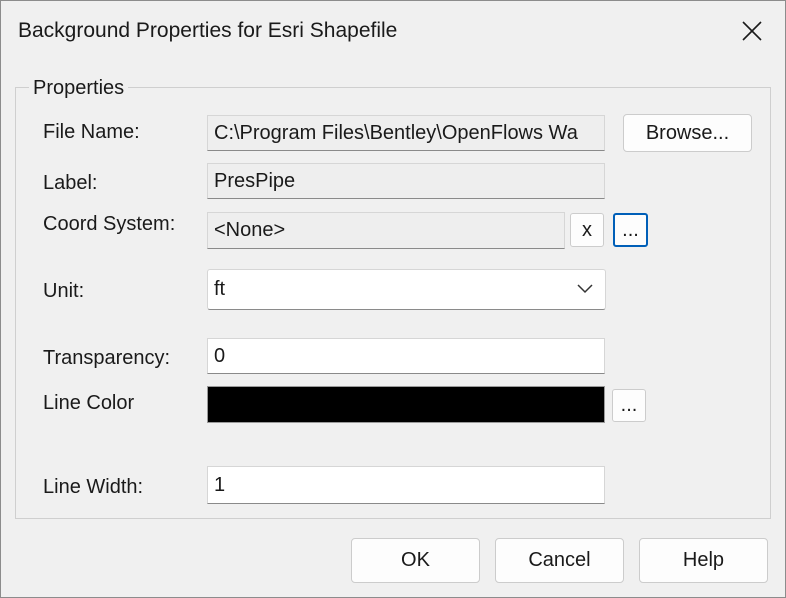 The height and width of the screenshot is (598, 786). Describe the element at coordinates (406, 133) in the screenshot. I see `file-name-field: C:\Program Files\Bentley\OpenFlows Wa` at that location.